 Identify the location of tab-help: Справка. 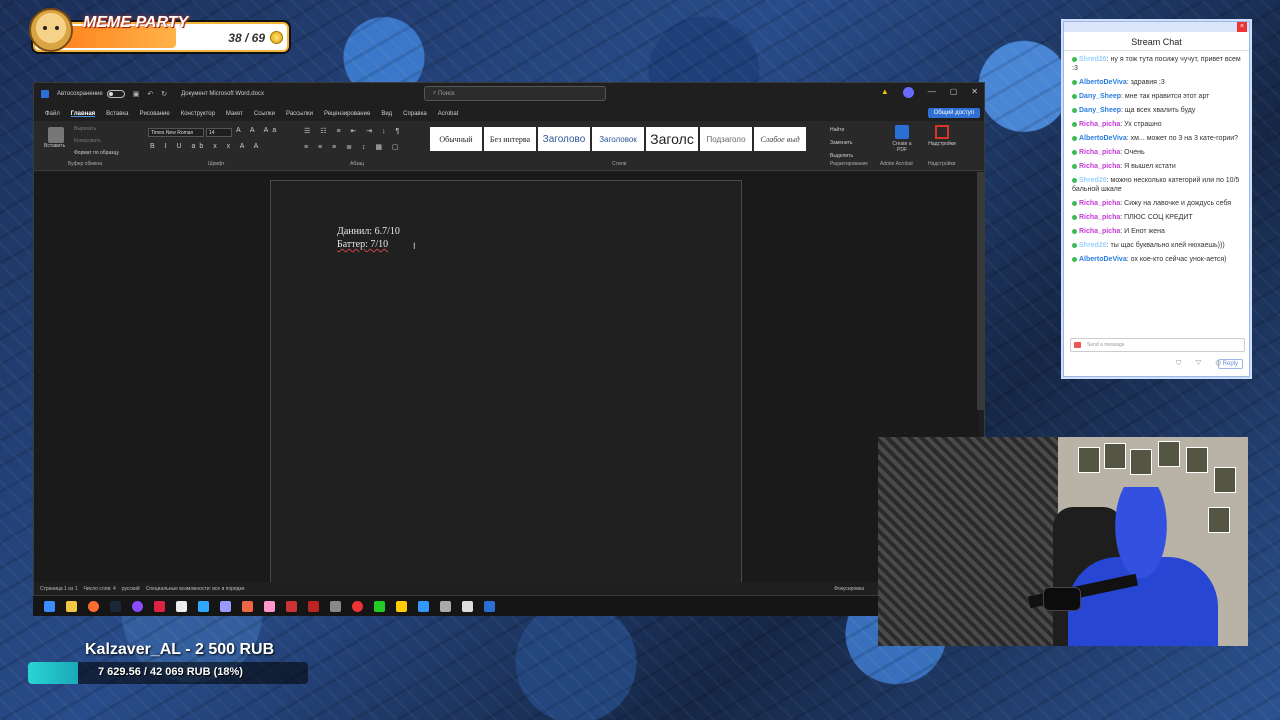
(415, 114).